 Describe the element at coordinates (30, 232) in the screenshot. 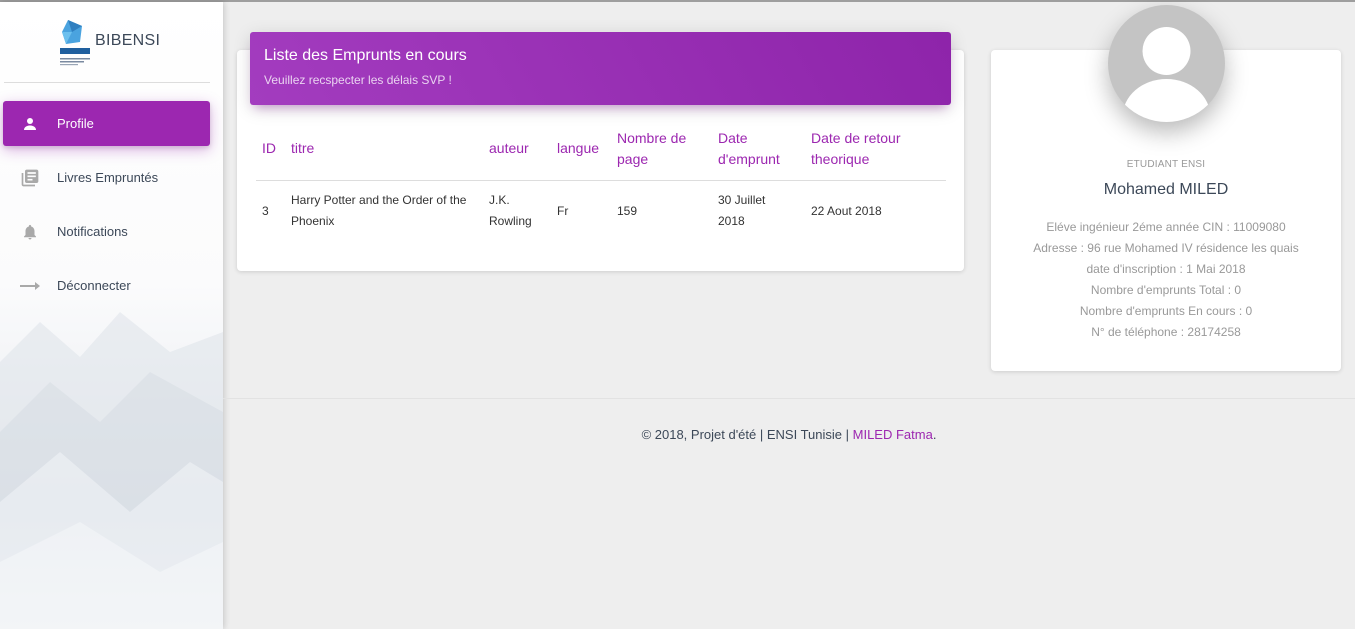

I see `bell-icon` at that location.